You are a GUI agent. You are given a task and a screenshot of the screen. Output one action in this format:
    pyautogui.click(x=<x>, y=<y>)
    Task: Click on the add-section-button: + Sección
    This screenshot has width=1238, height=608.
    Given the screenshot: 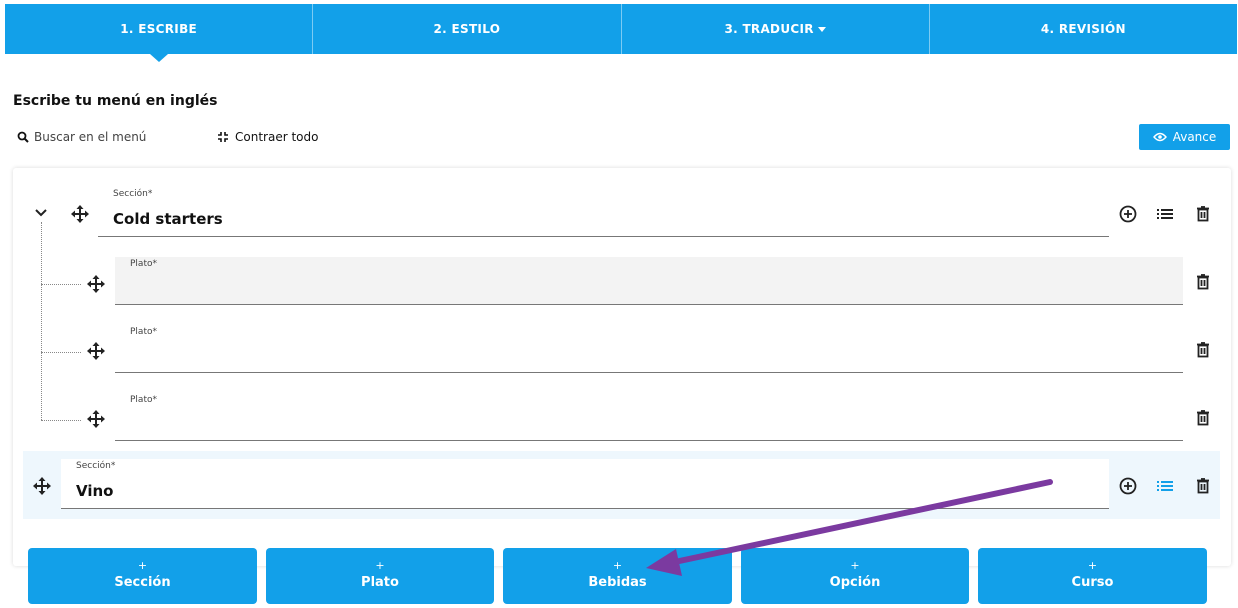 What is the action you would take?
    pyautogui.click(x=142, y=576)
    